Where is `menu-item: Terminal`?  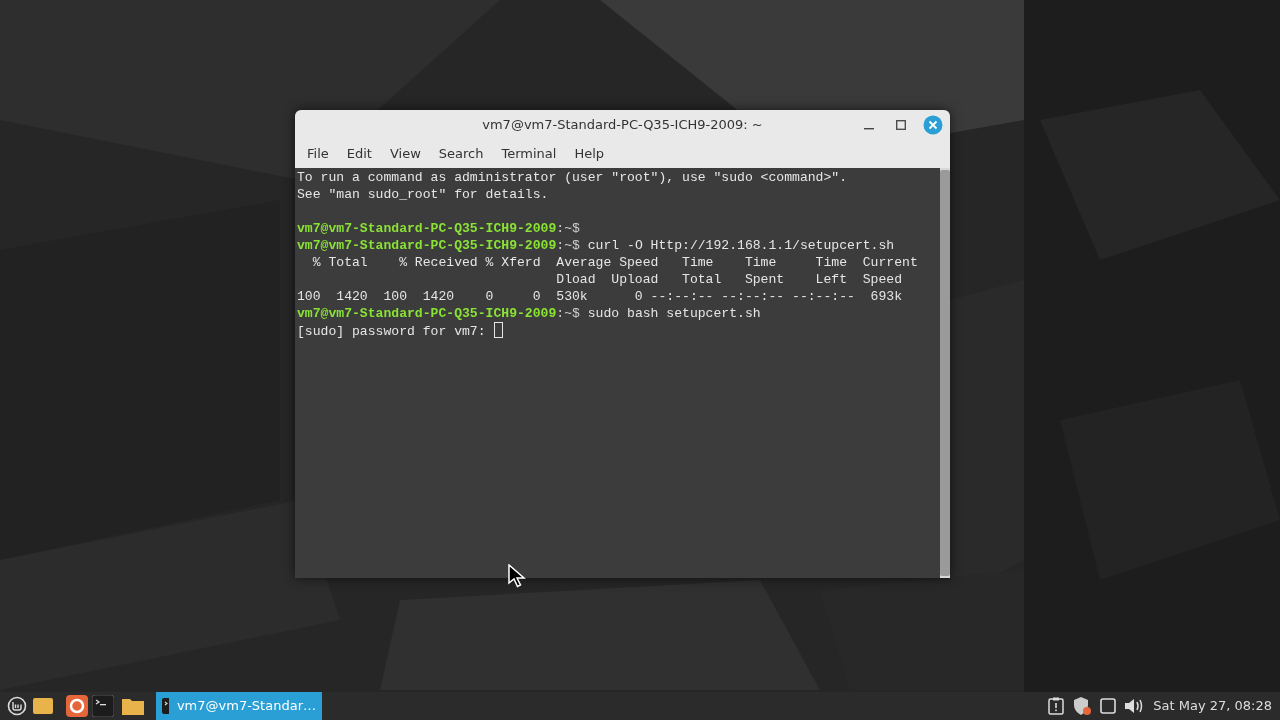
menu-item: Terminal is located at coordinates (529, 154).